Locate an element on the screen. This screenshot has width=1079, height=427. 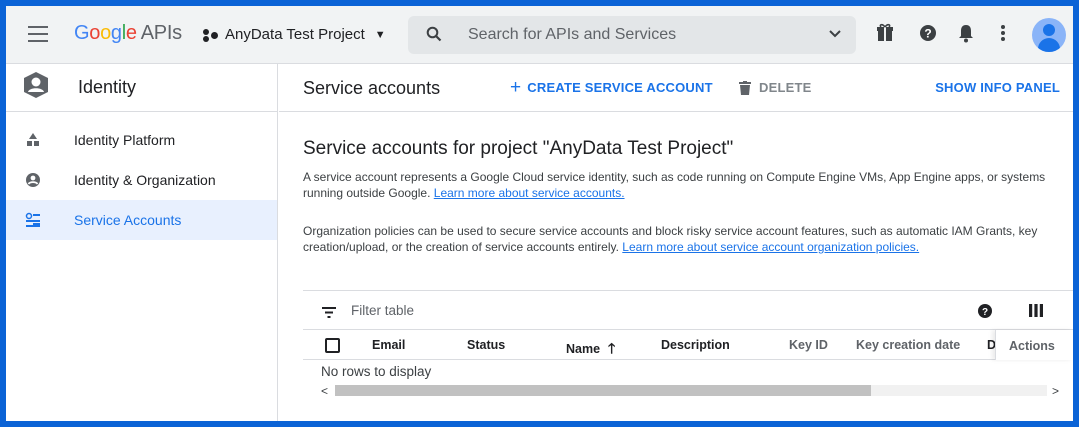
page-title: Service accounts is located at coordinates (372, 88).